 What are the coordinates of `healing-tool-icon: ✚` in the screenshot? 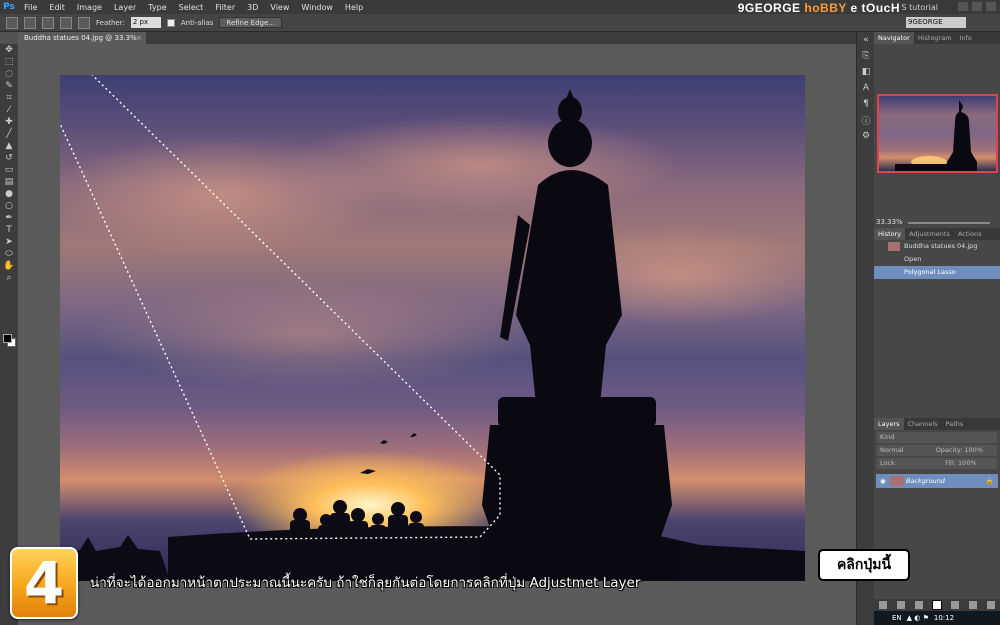 It's located at (9, 122).